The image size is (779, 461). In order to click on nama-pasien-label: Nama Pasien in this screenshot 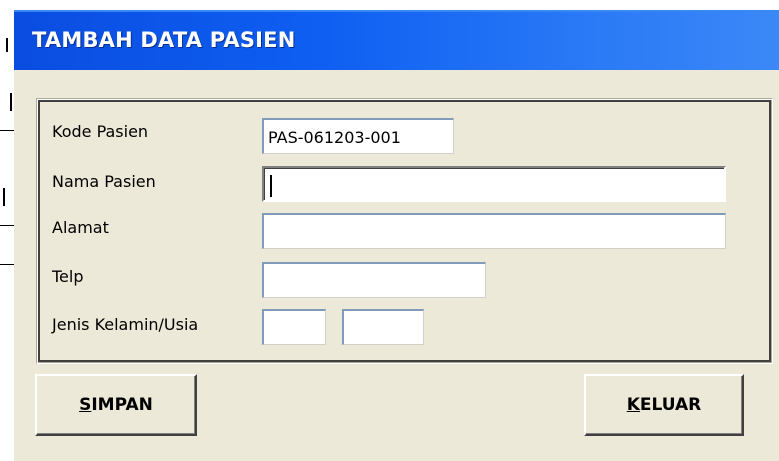, I will do `click(104, 181)`.